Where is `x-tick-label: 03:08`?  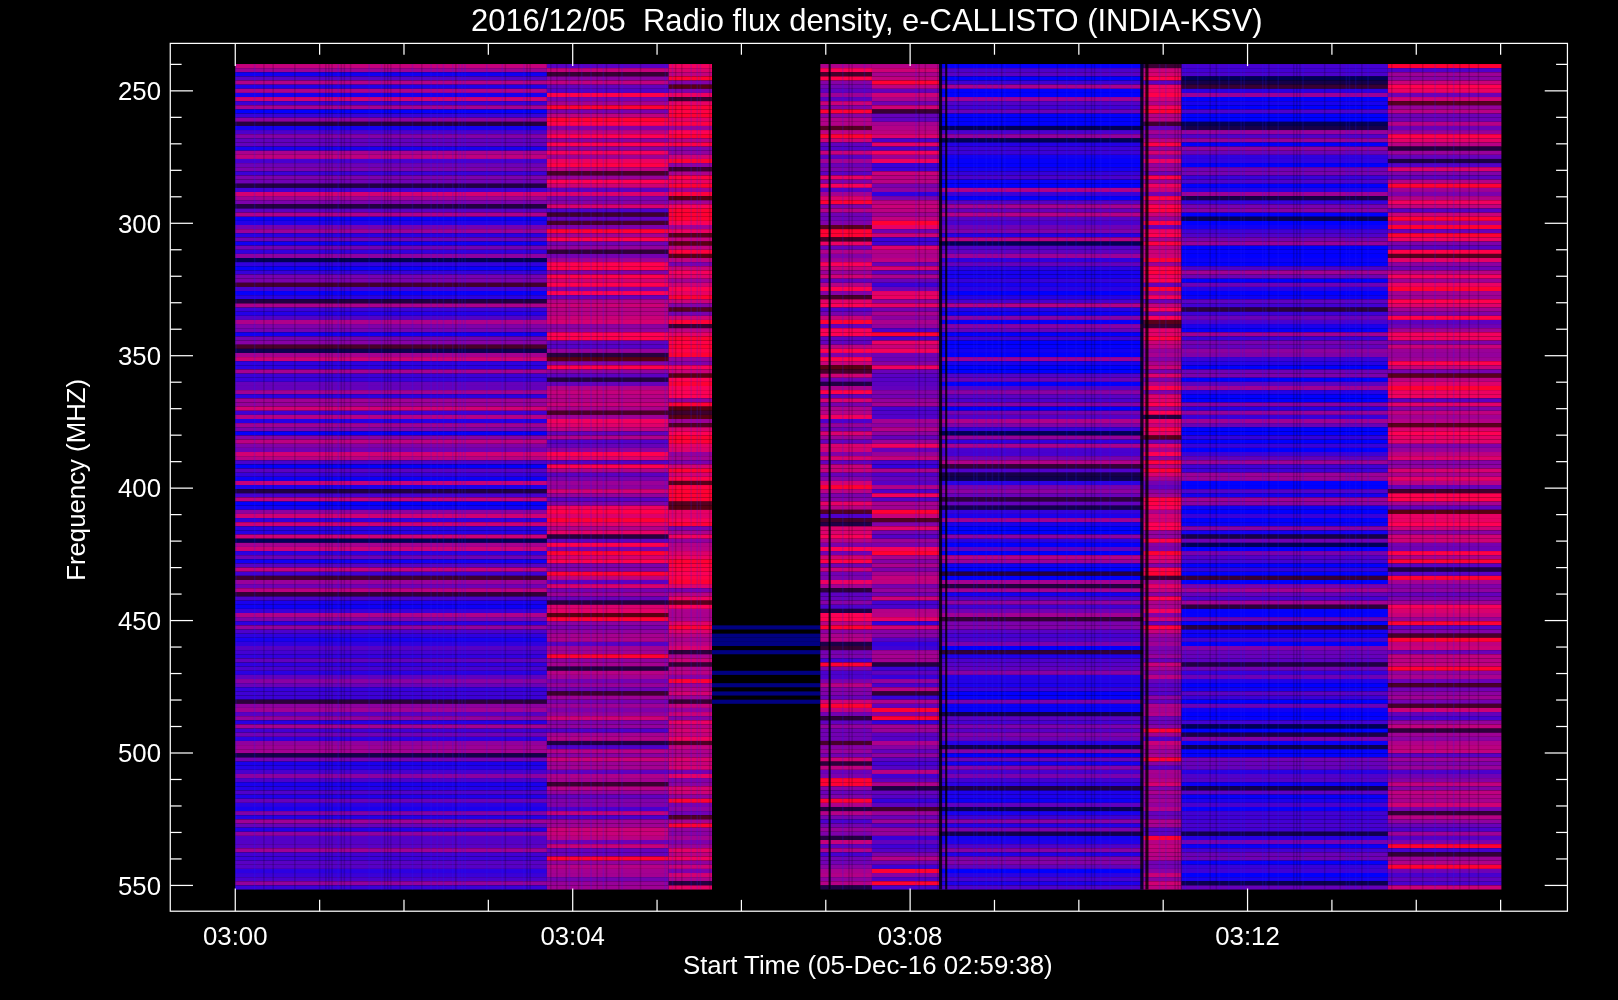
x-tick-label: 03:08 is located at coordinates (910, 936).